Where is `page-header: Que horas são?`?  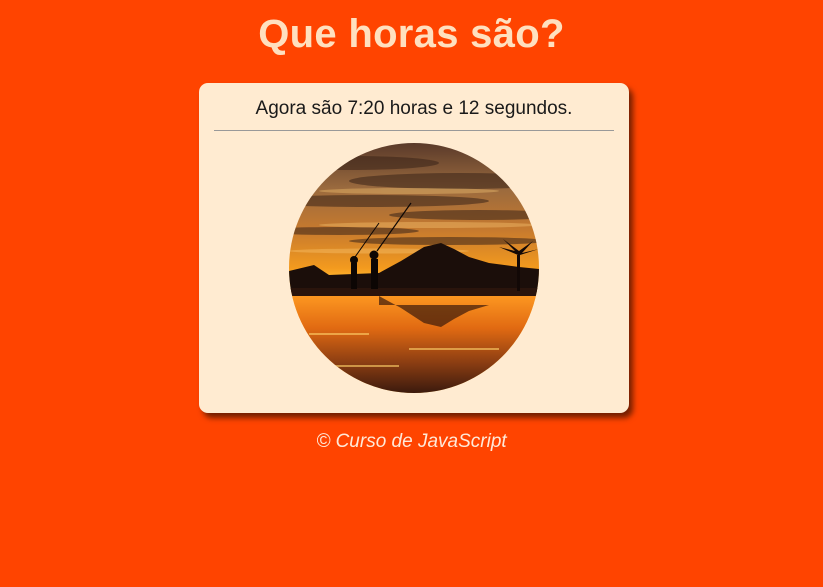 page-header: Que horas são? is located at coordinates (411, 32).